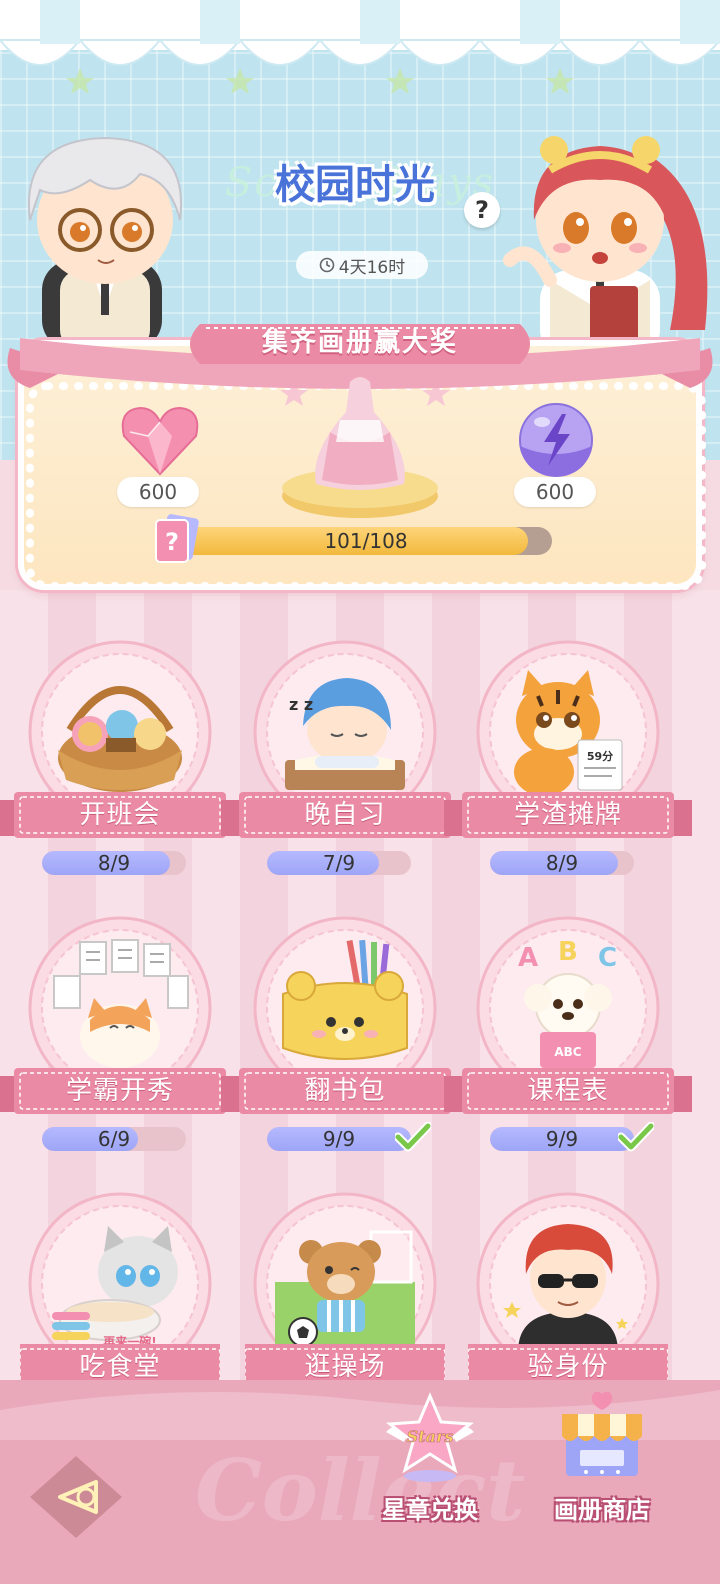  Describe the element at coordinates (372, 267) in the screenshot. I see `timer-text: 4天16时` at that location.